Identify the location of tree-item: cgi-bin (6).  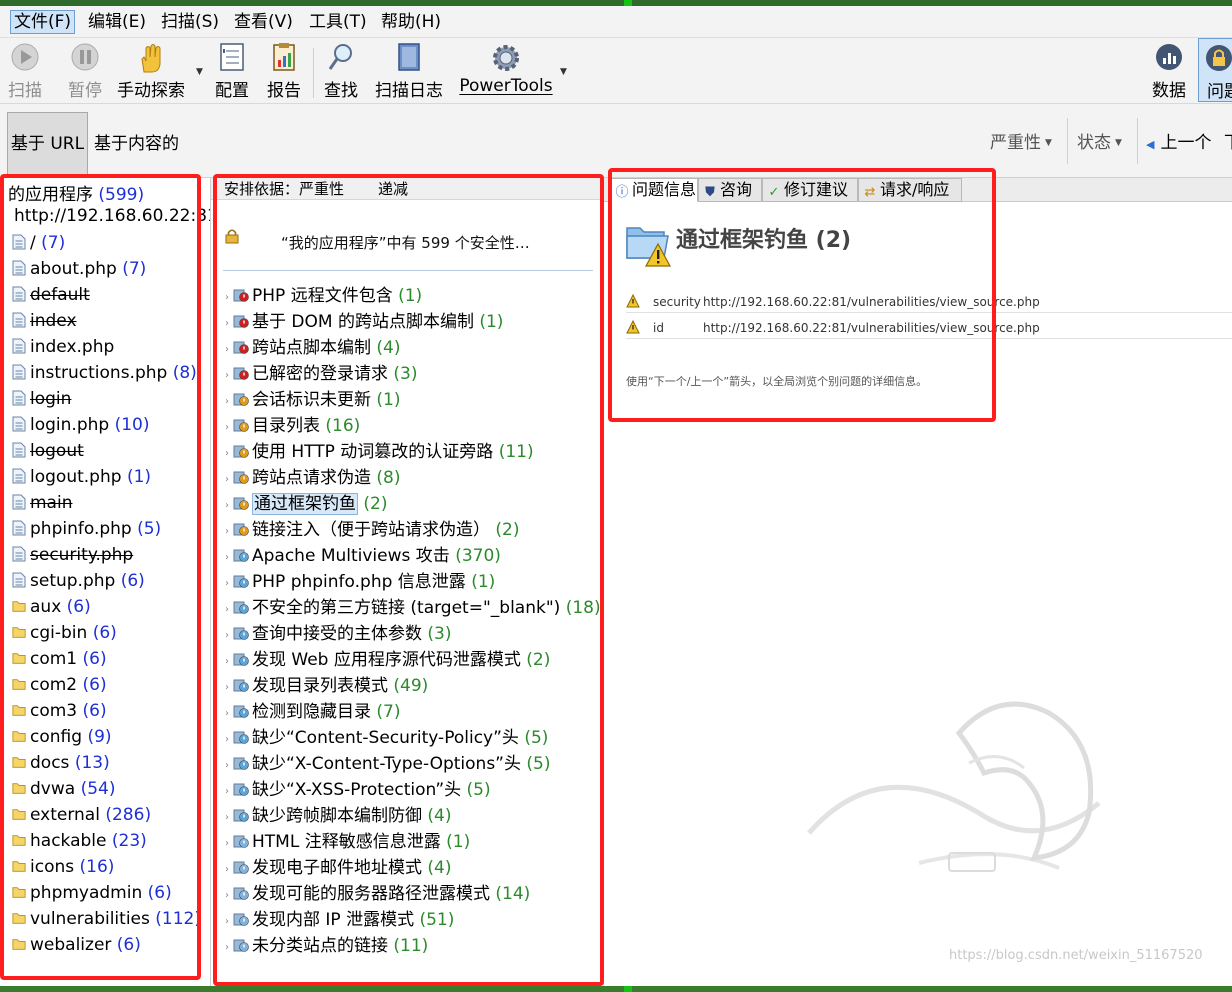
(64, 633).